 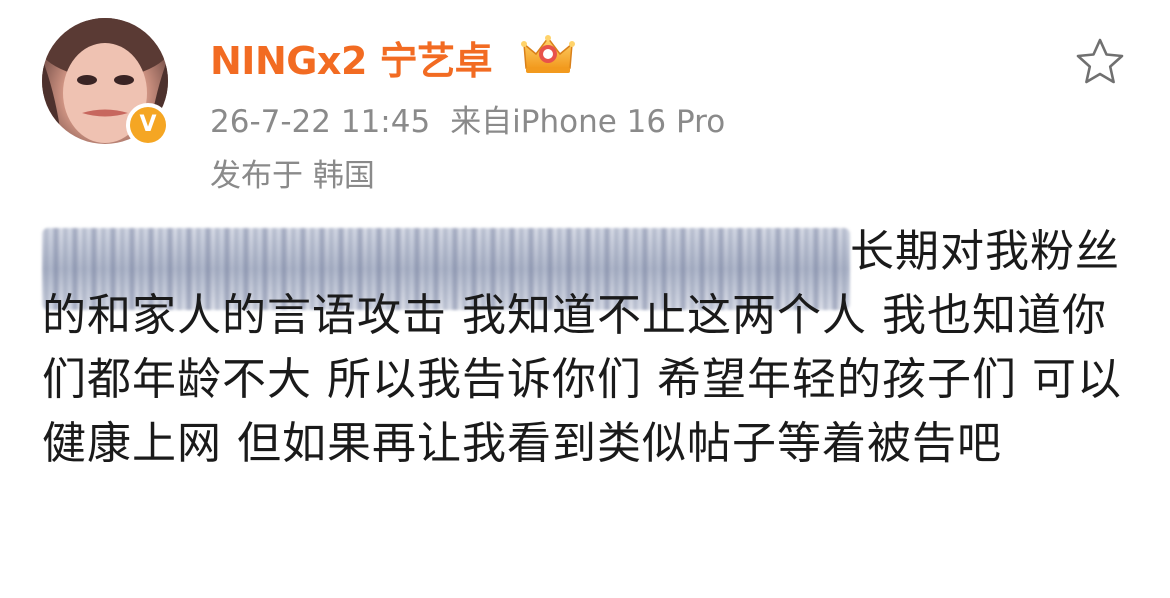 I want to click on post-meta: 26-7-22 11:45 来自iPhone 16 Pro, so click(x=467, y=118).